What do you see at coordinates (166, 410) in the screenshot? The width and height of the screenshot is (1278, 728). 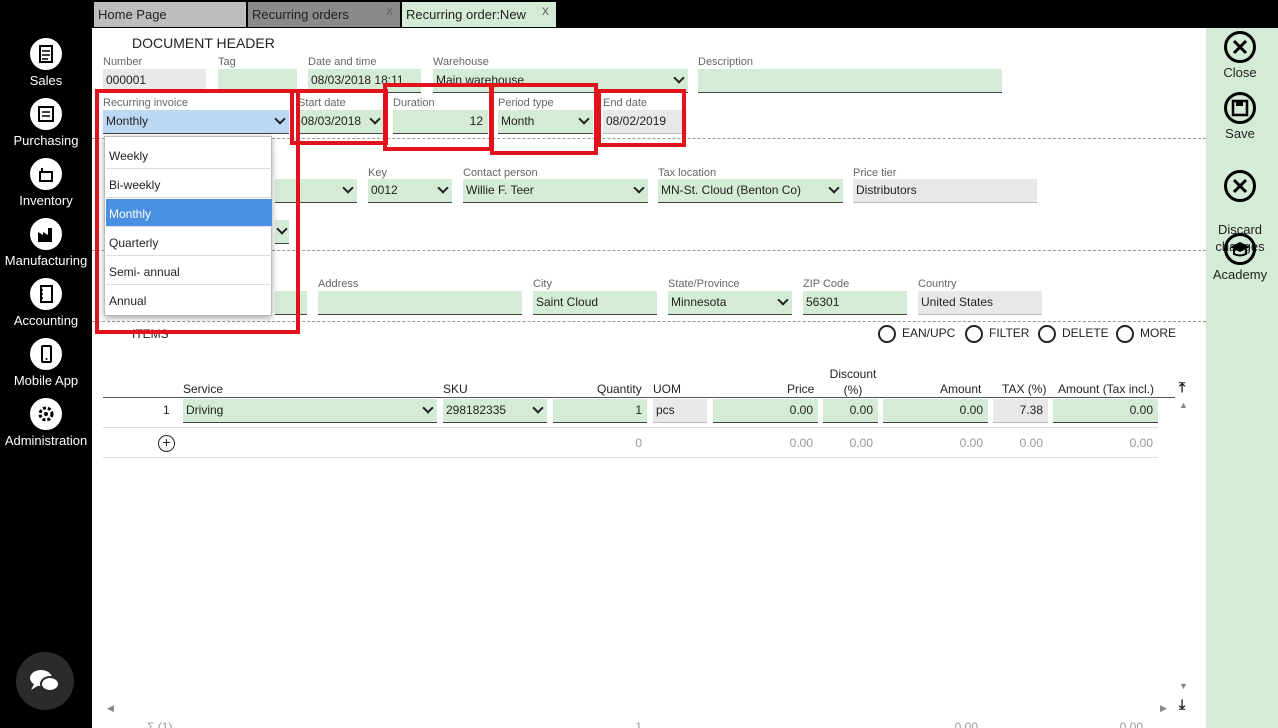 I see `row-number: 1` at bounding box center [166, 410].